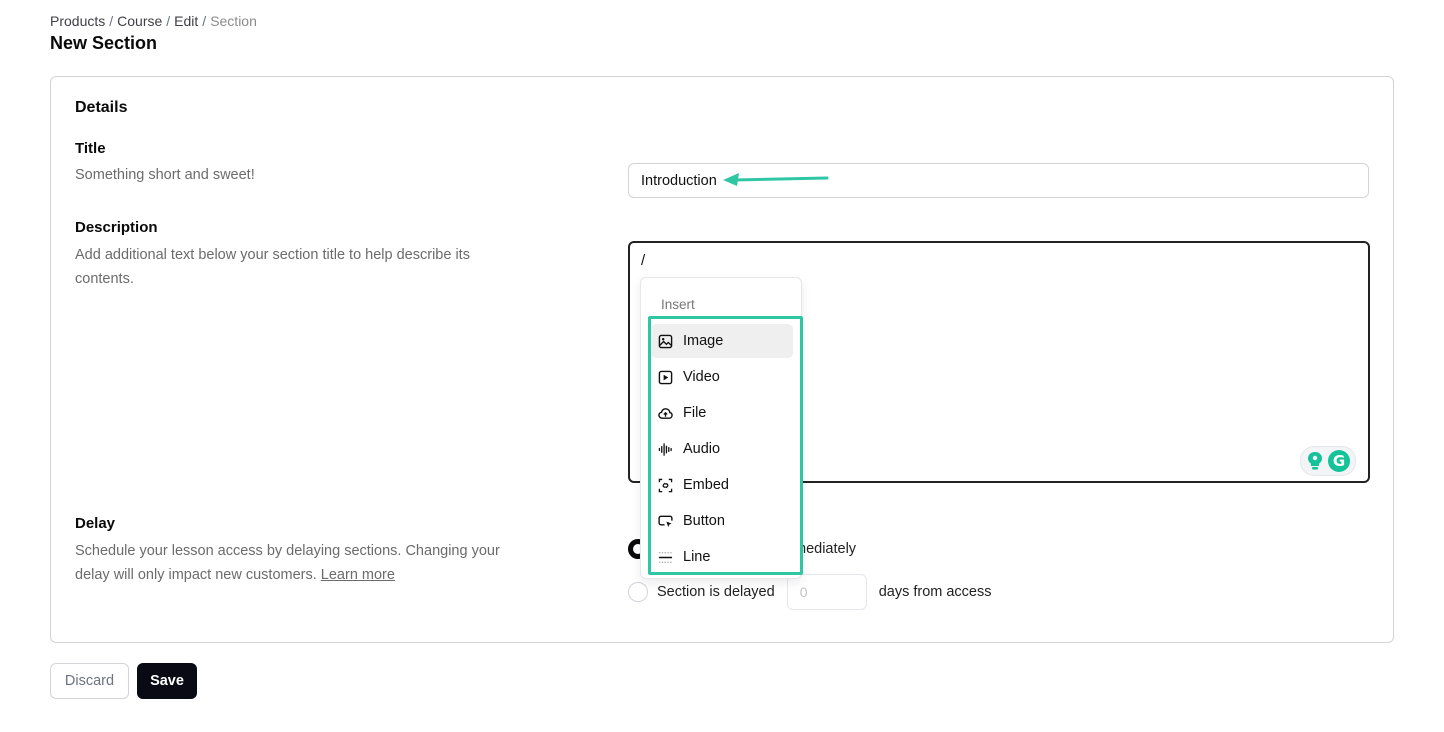 The height and width of the screenshot is (732, 1444). I want to click on grammarly-widget: G, so click(1328, 461).